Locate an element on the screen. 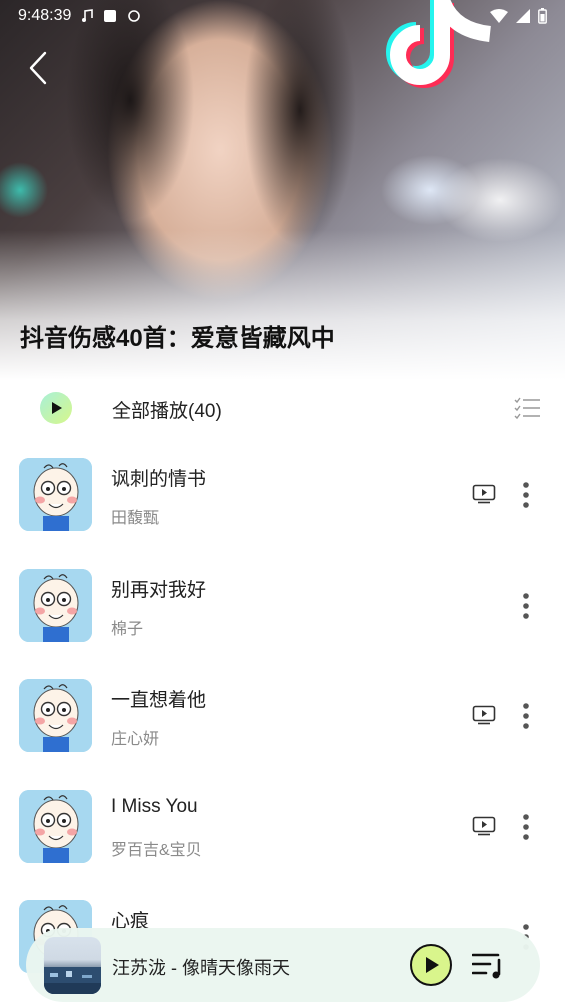 The height and width of the screenshot is (1004, 565). notification-icons is located at coordinates (111, 16).